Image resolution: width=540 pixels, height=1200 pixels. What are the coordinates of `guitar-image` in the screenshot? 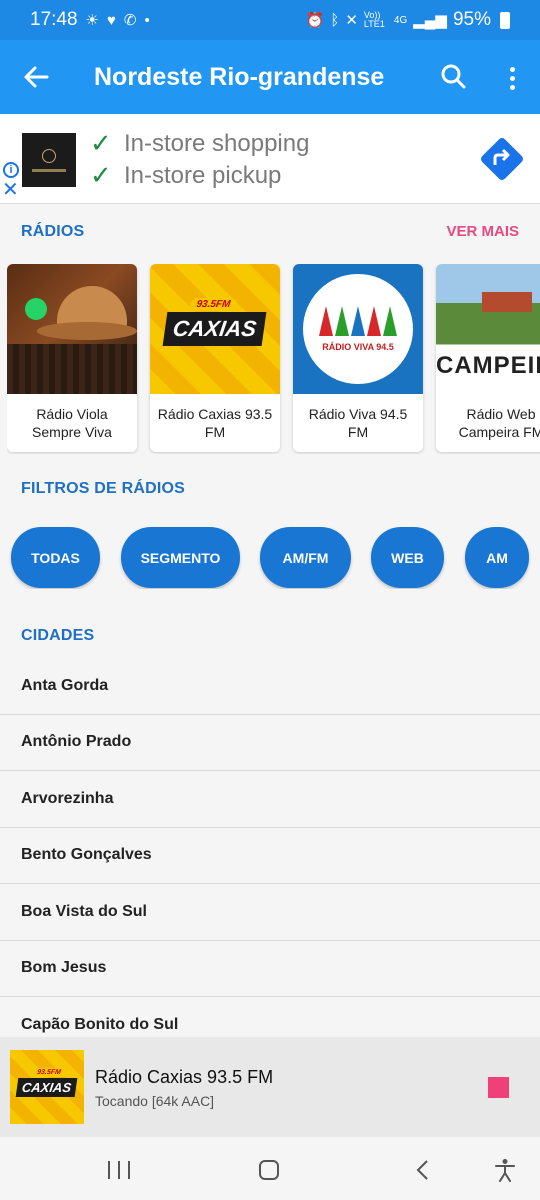 It's located at (72, 369).